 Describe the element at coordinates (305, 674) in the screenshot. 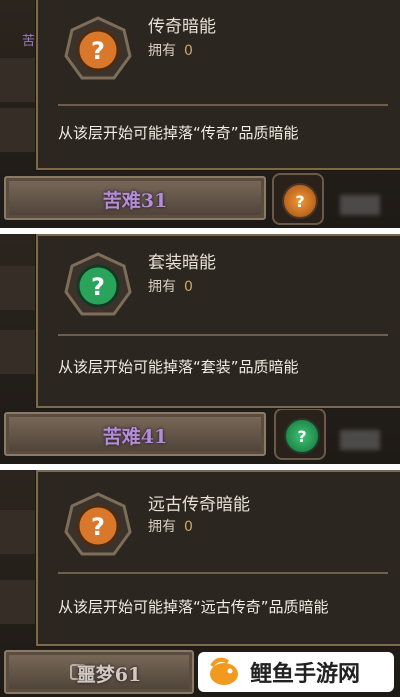

I see `watermark-text: 鲤鱼手游网` at that location.